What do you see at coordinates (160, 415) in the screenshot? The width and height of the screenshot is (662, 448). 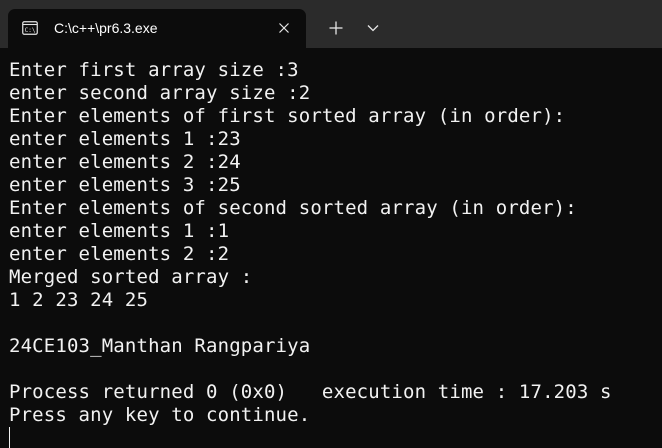 I see `terminal-line: Press any key to continue.` at bounding box center [160, 415].